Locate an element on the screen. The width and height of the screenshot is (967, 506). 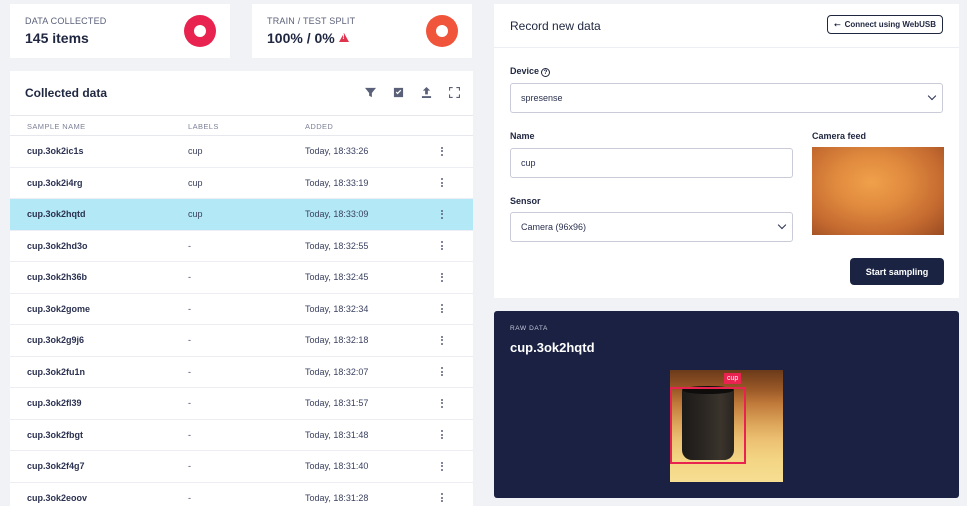
filter-icon is located at coordinates (370, 92).